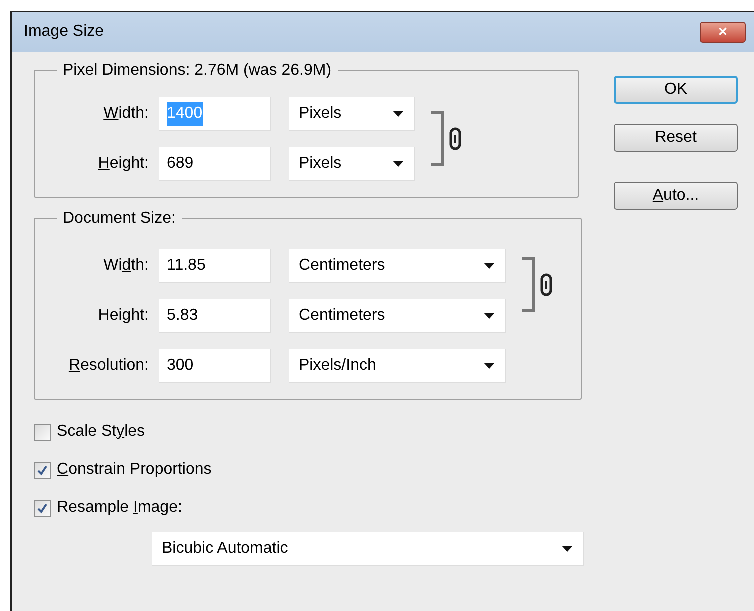 This screenshot has height=611, width=754. What do you see at coordinates (676, 90) in the screenshot?
I see `dialog-button: OK` at bounding box center [676, 90].